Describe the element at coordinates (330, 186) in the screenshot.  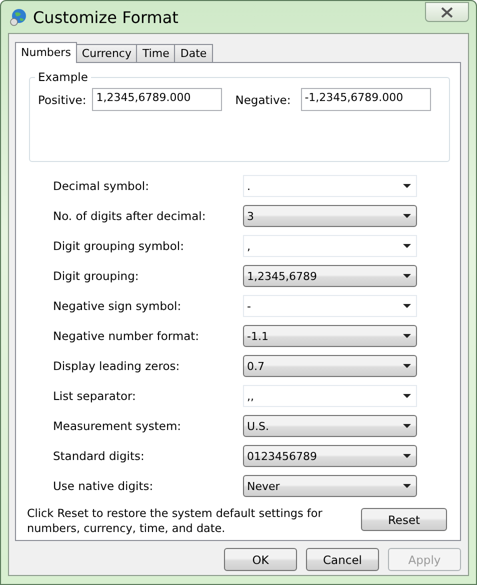
I see `dropdown: .` at that location.